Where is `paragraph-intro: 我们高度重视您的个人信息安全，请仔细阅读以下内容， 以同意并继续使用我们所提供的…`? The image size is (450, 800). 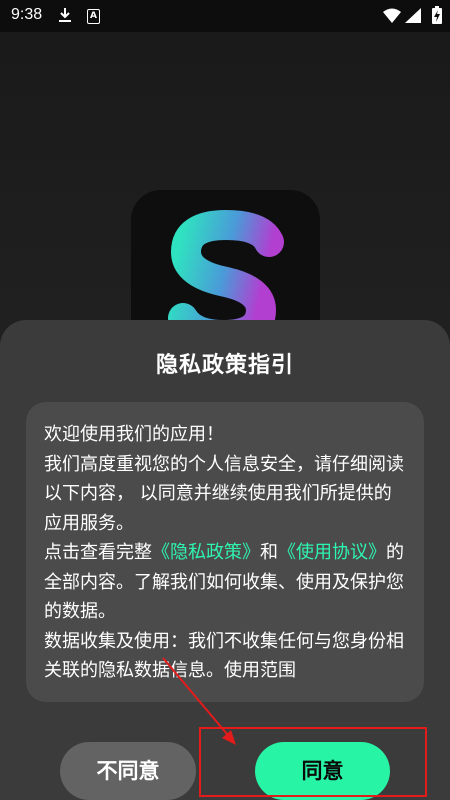 paragraph-intro: 我们高度重视您的个人信息安全，请仔细阅读以下内容， 以同意并继续使用我们所提供的… is located at coordinates (224, 493).